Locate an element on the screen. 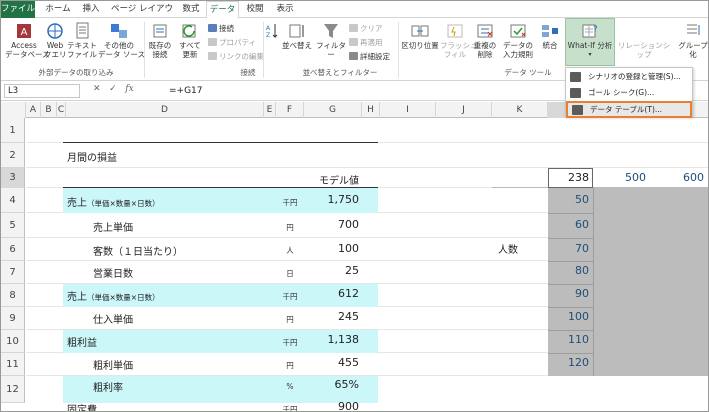 This screenshot has width=709, height=412. row-header: 11 is located at coordinates (13, 364).